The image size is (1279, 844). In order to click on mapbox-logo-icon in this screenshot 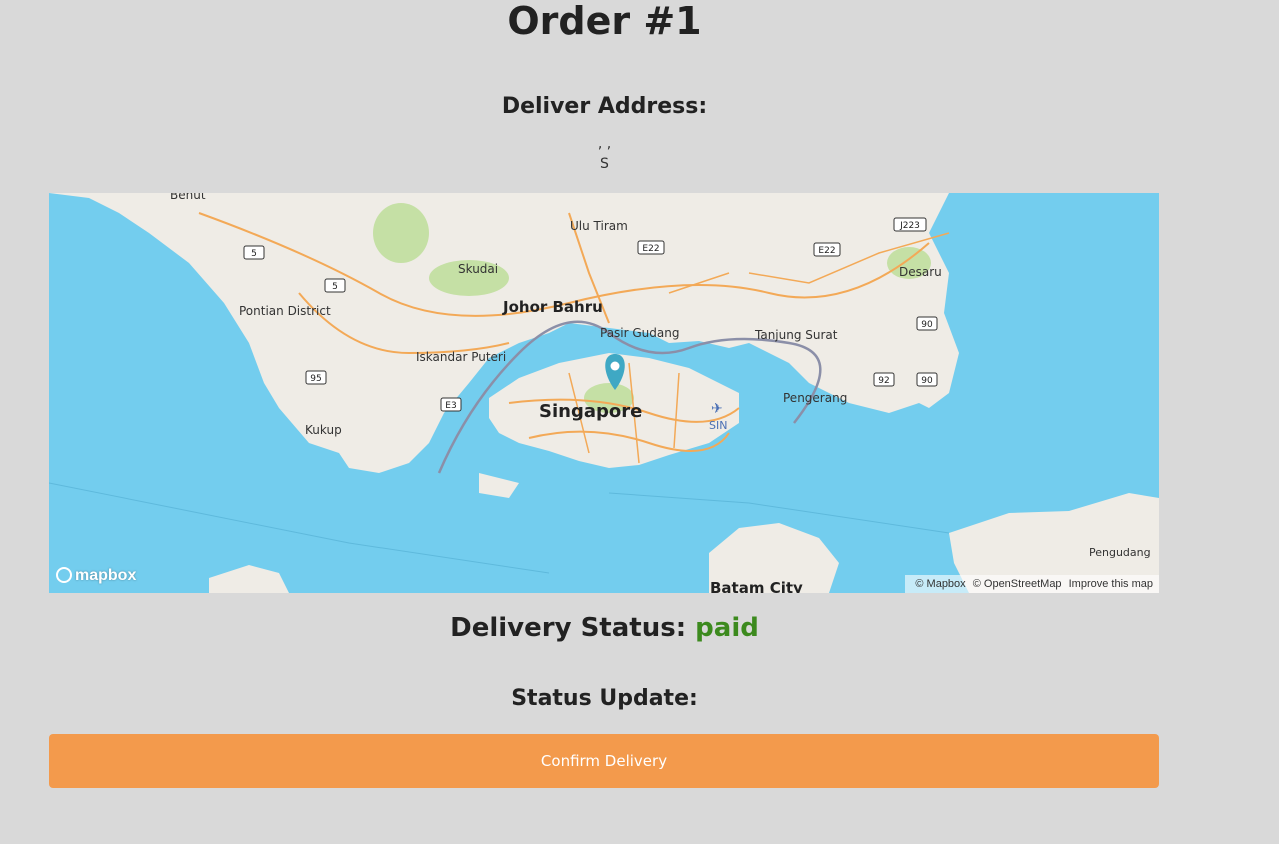, I will do `click(64, 575)`.